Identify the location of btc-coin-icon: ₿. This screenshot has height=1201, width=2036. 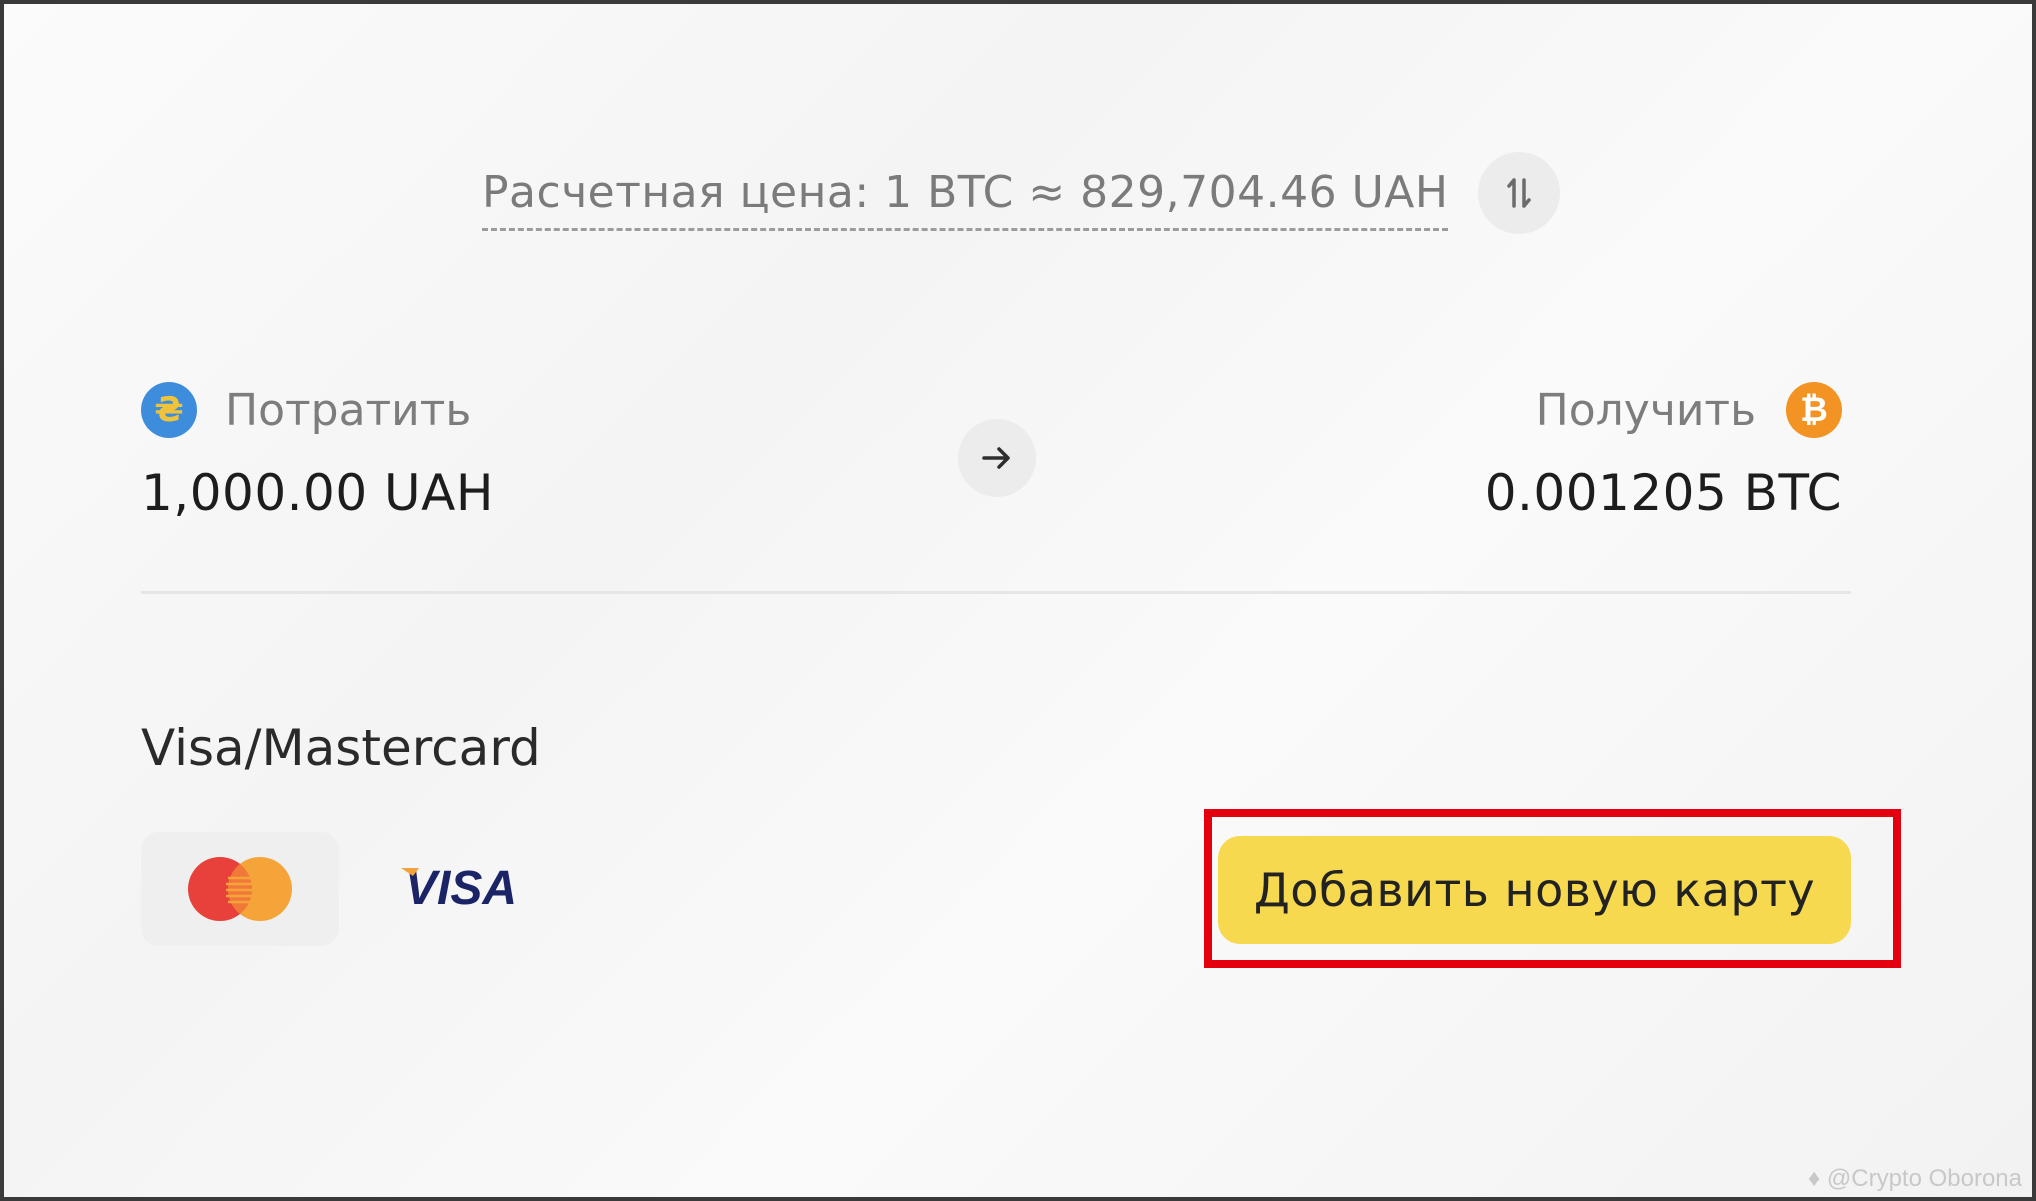
(1814, 410).